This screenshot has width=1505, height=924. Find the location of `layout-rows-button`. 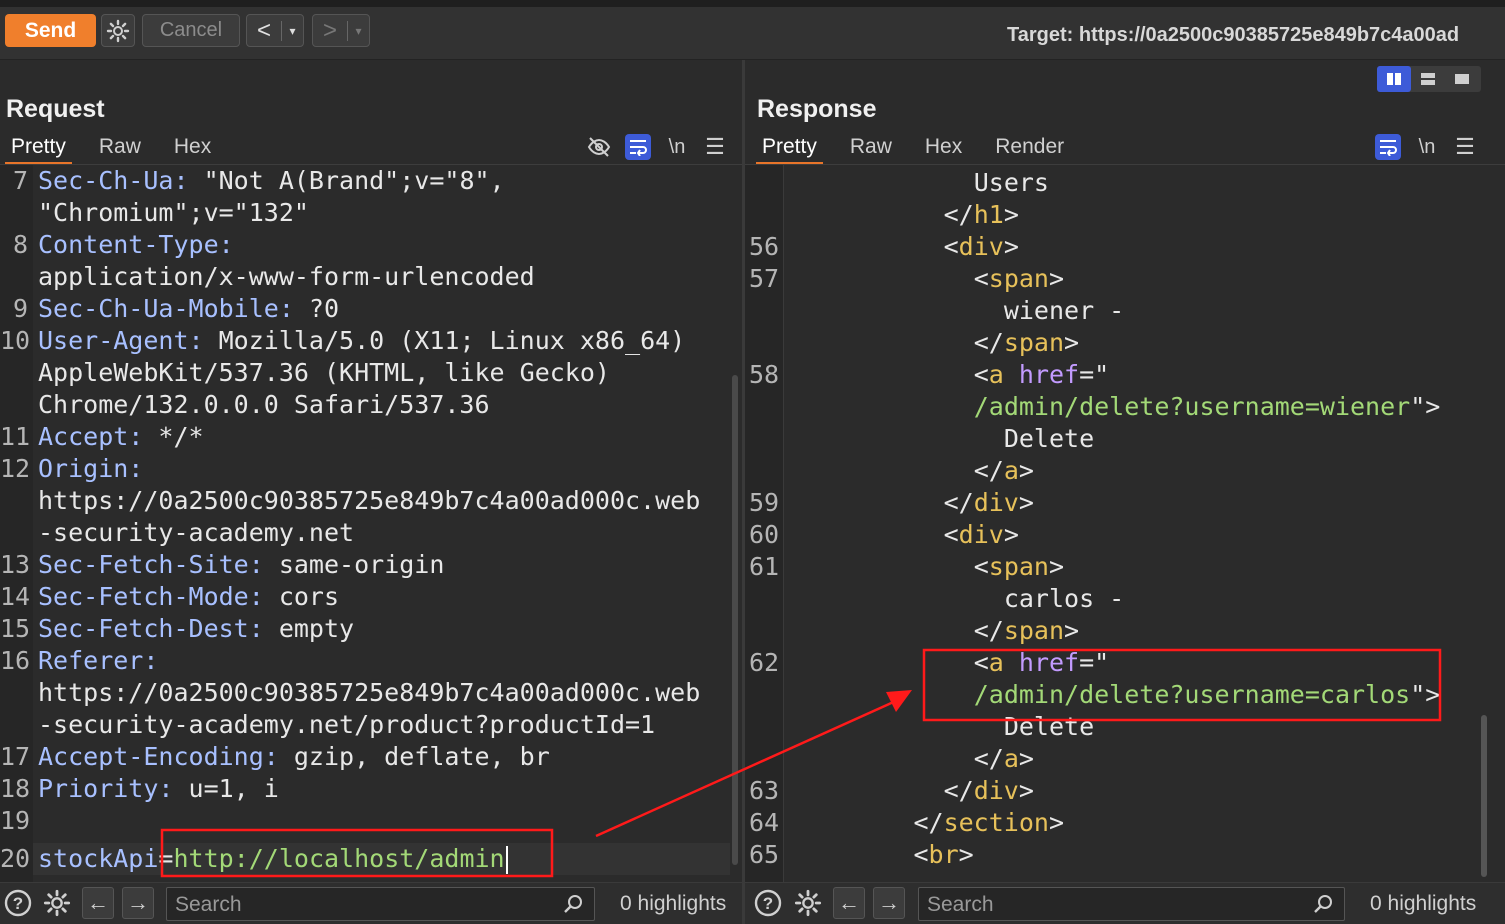

layout-rows-button is located at coordinates (1428, 79).